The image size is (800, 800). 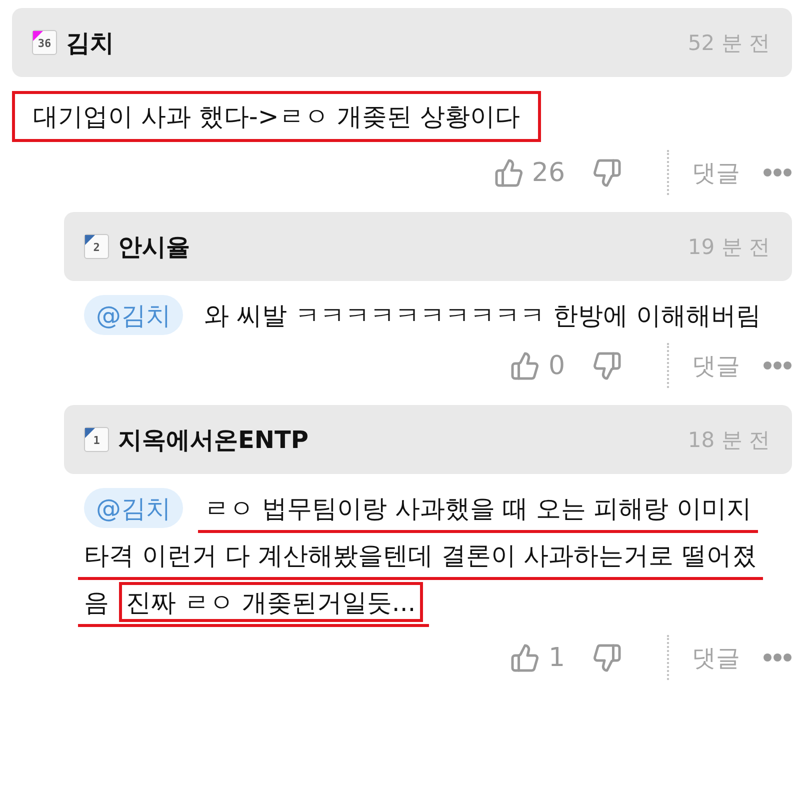 What do you see at coordinates (276, 116) in the screenshot?
I see `highlighted-text: 대기업이 사과 했다->ㄹㅇ 개좆된 상황이다` at bounding box center [276, 116].